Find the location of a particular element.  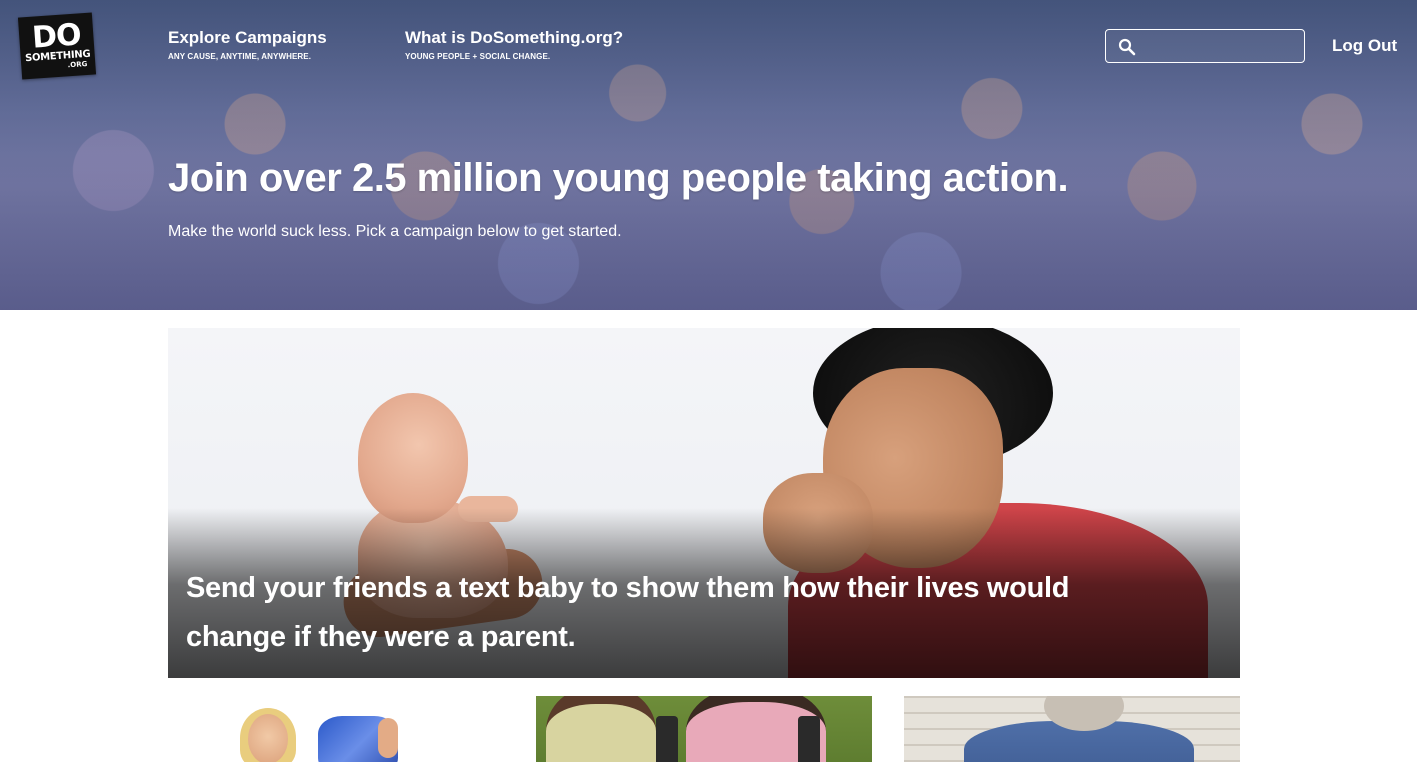

logo-line-1: DO is located at coordinates (56, 36).